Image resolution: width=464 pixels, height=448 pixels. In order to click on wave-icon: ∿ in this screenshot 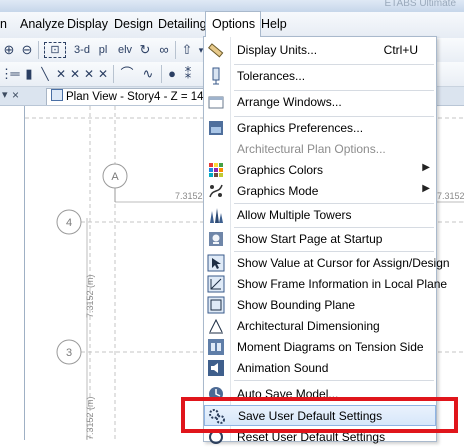, I will do `click(148, 74)`.